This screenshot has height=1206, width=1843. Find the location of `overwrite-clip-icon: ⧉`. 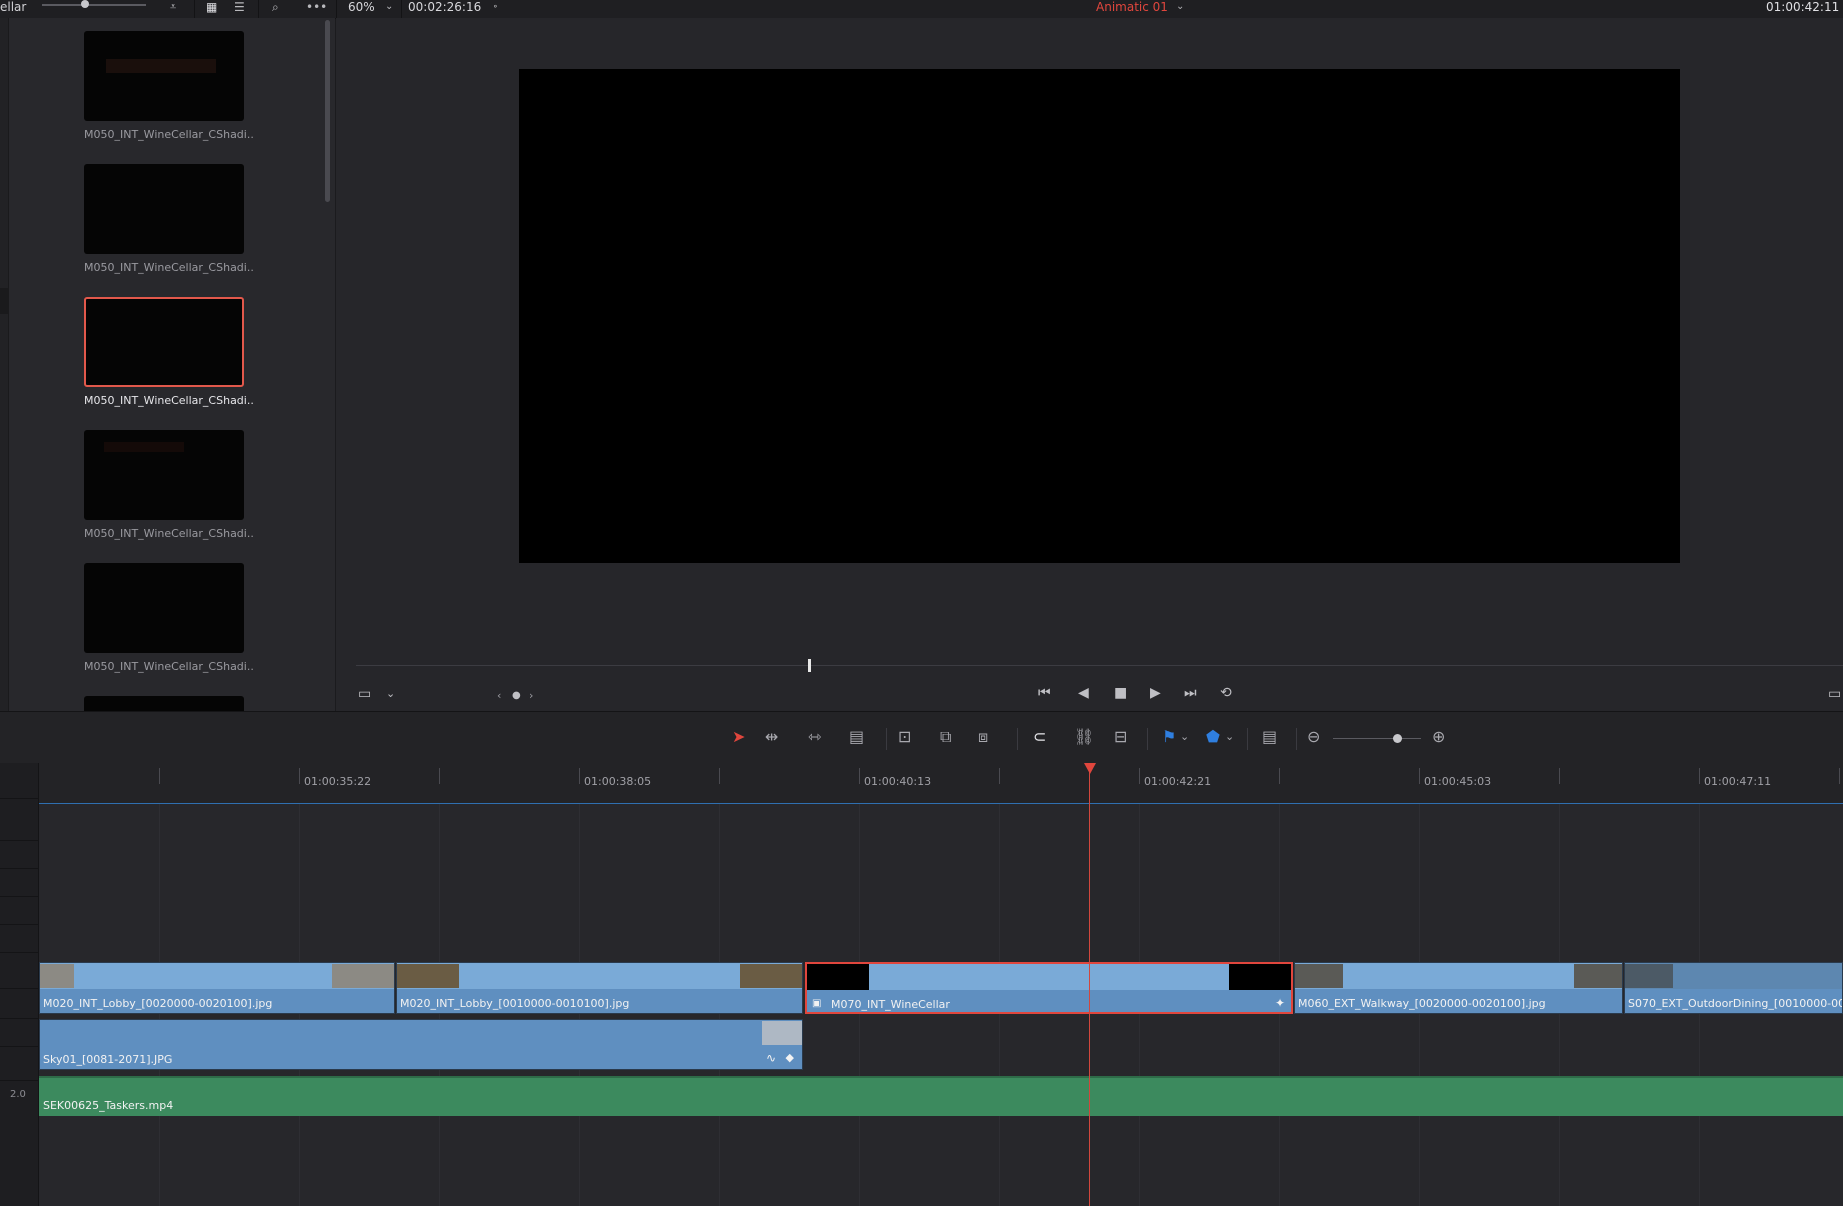

overwrite-clip-icon: ⧉ is located at coordinates (945, 737).